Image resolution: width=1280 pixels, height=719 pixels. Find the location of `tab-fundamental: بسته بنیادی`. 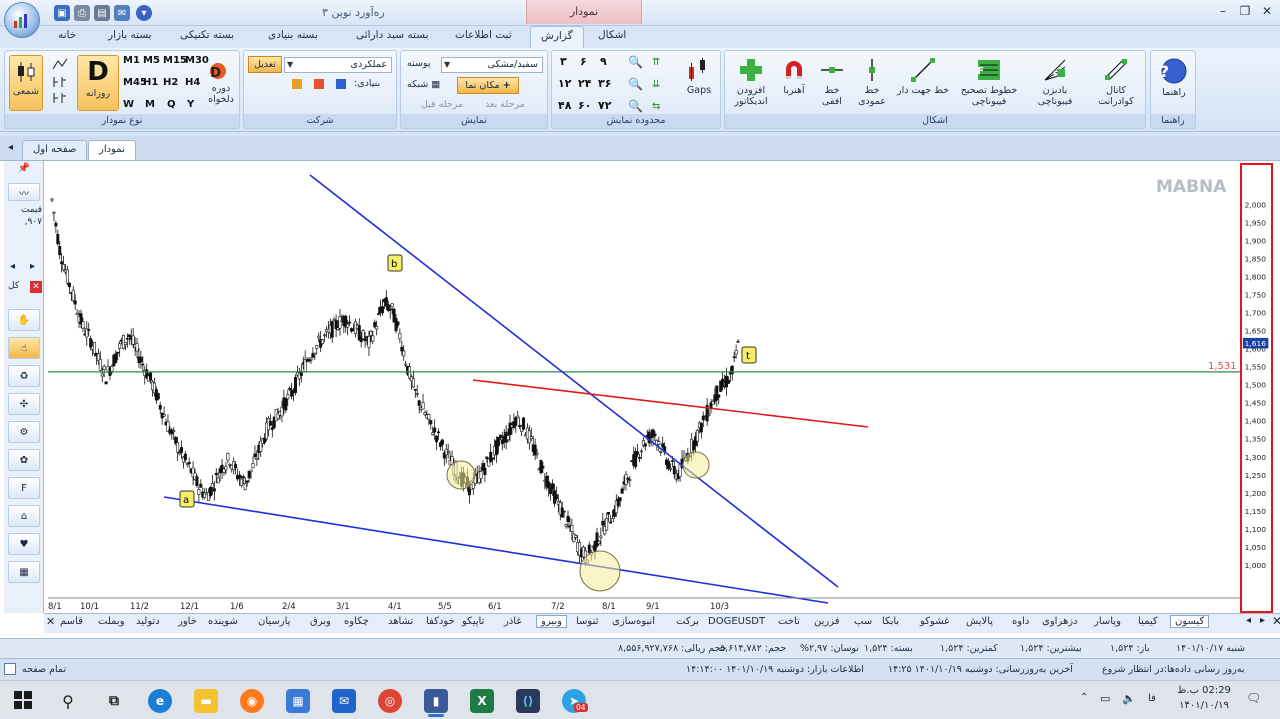

tab-fundamental: بسته بنیادی is located at coordinates (293, 35).